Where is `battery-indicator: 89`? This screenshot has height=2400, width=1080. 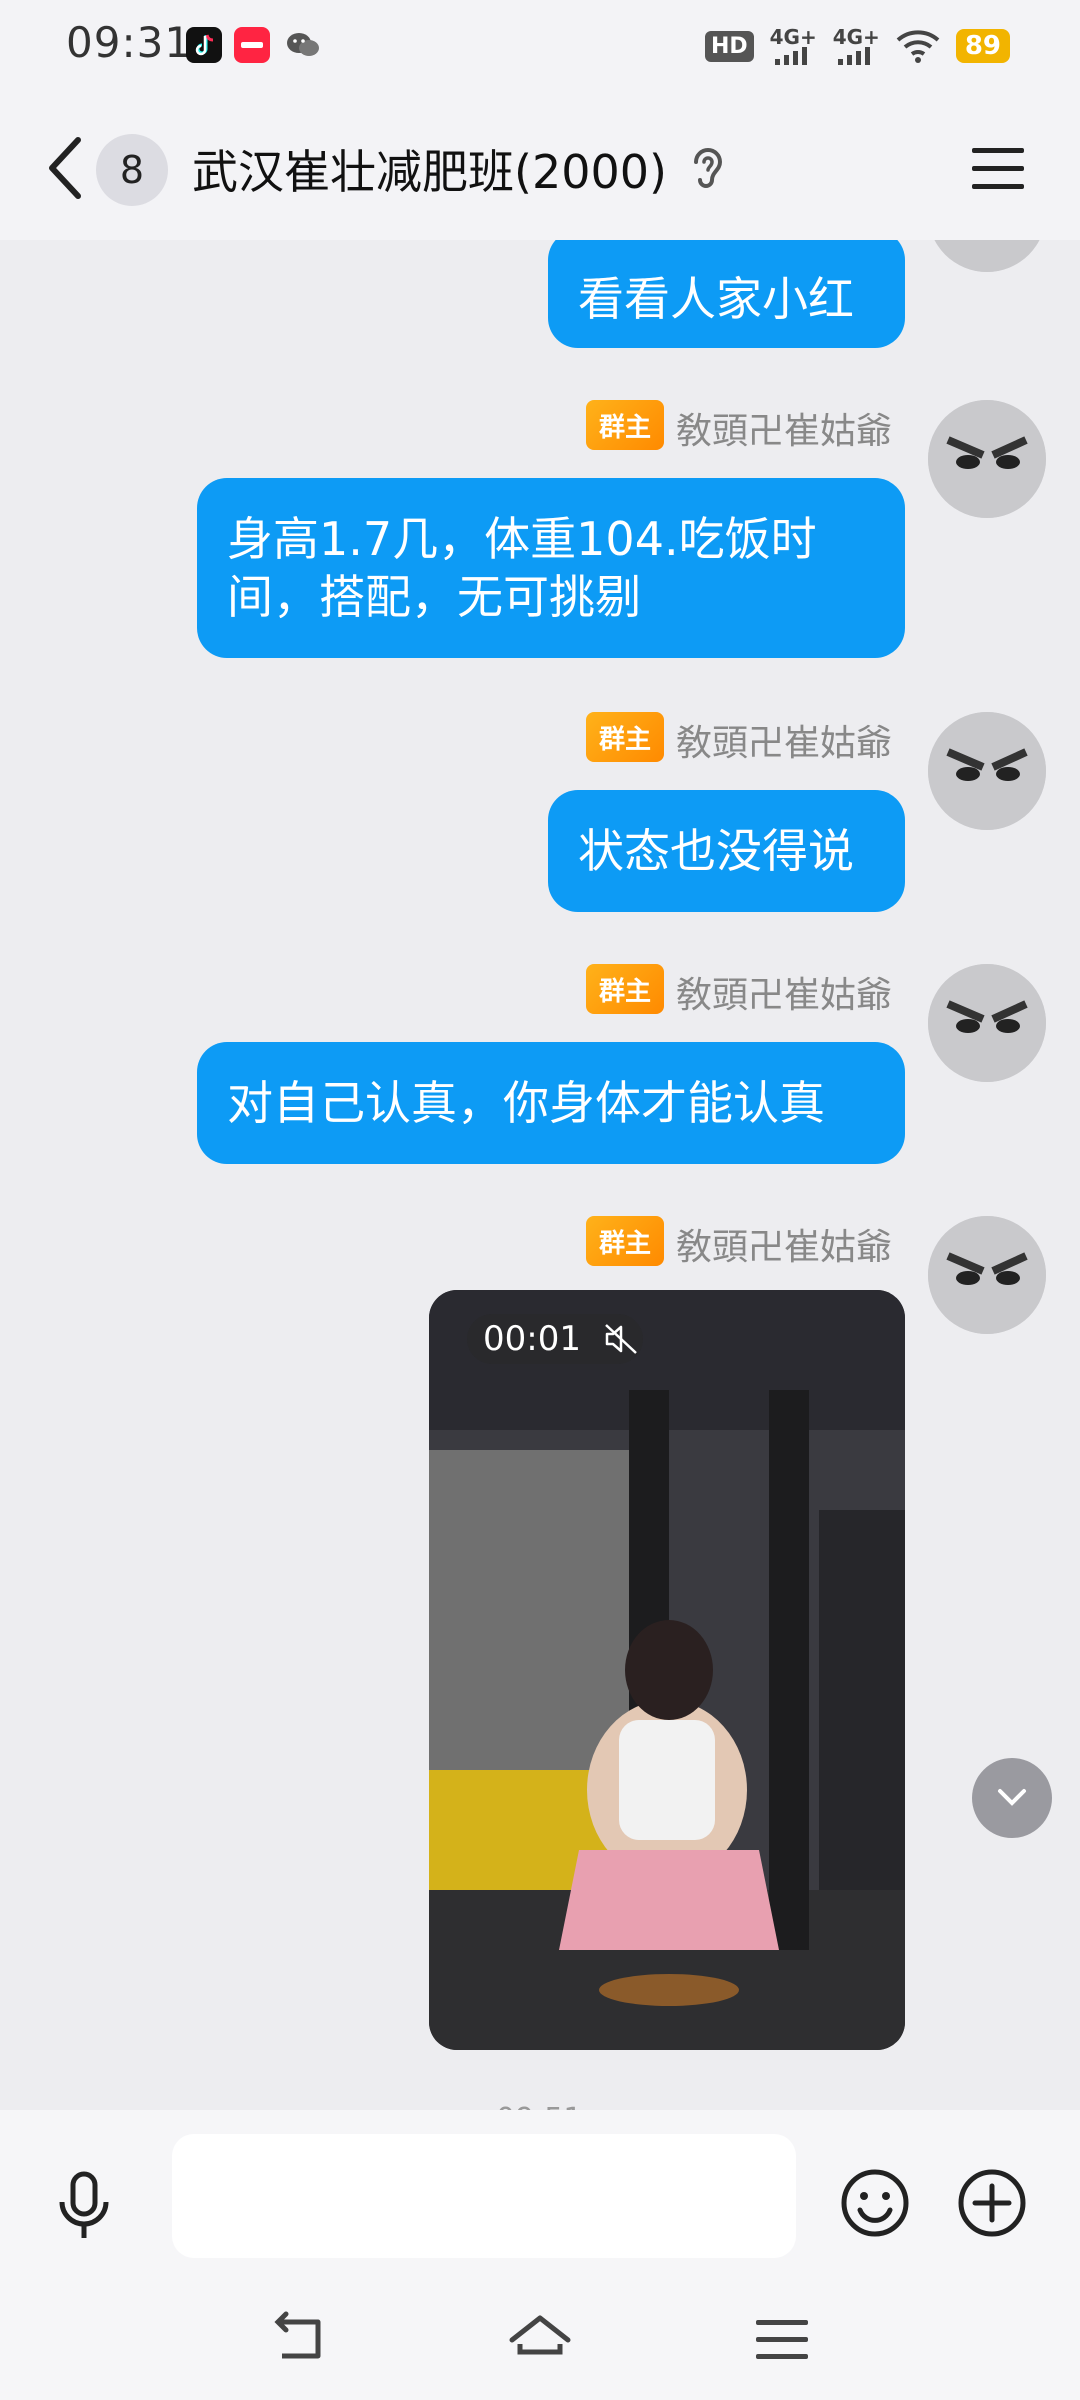
battery-indicator: 89 is located at coordinates (982, 46).